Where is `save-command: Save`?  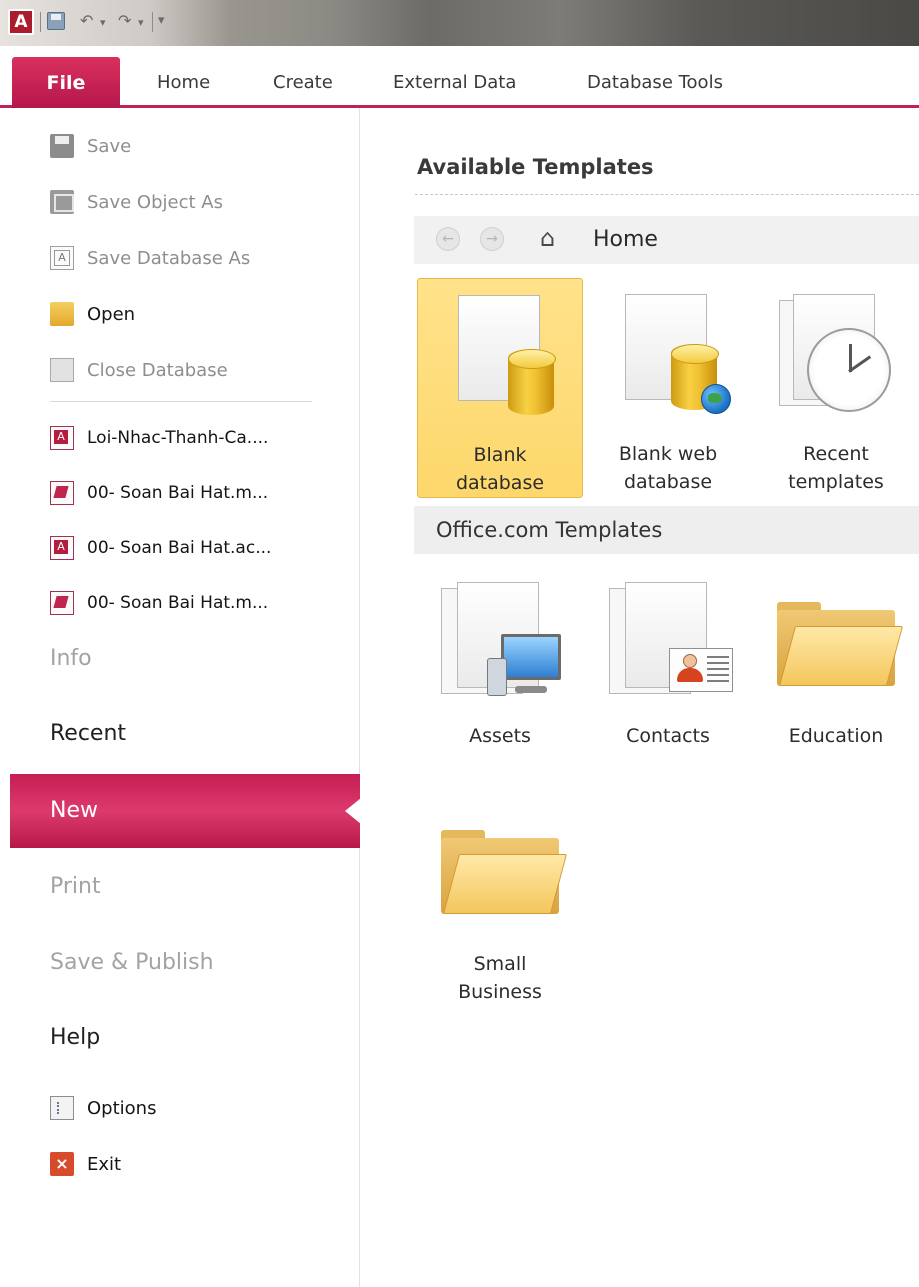
save-command: Save is located at coordinates (90, 146).